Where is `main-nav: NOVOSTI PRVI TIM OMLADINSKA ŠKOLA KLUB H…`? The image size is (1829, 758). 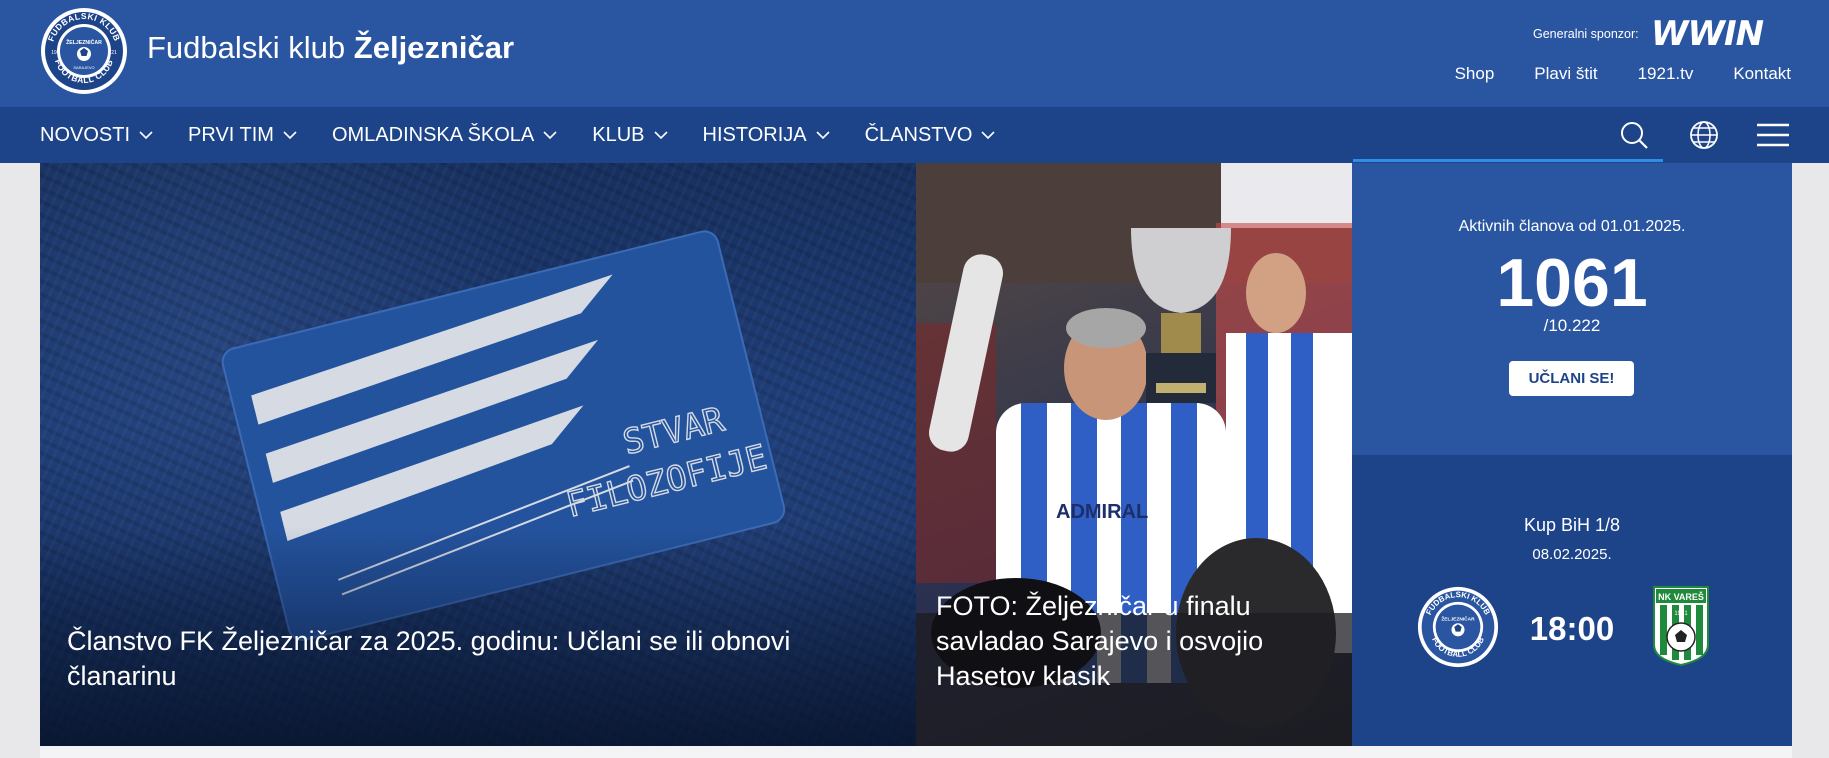 main-nav: NOVOSTI PRVI TIM OMLADINSKA ŠKOLA KLUB H… is located at coordinates (914, 135).